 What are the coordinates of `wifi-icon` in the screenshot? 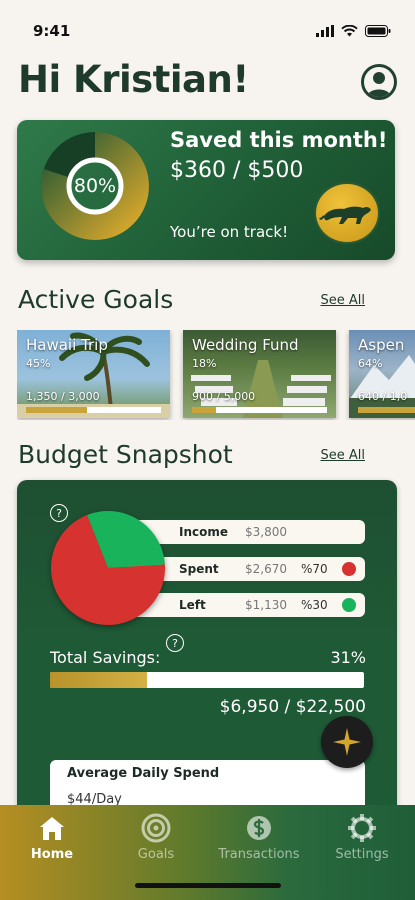 It's located at (349, 31).